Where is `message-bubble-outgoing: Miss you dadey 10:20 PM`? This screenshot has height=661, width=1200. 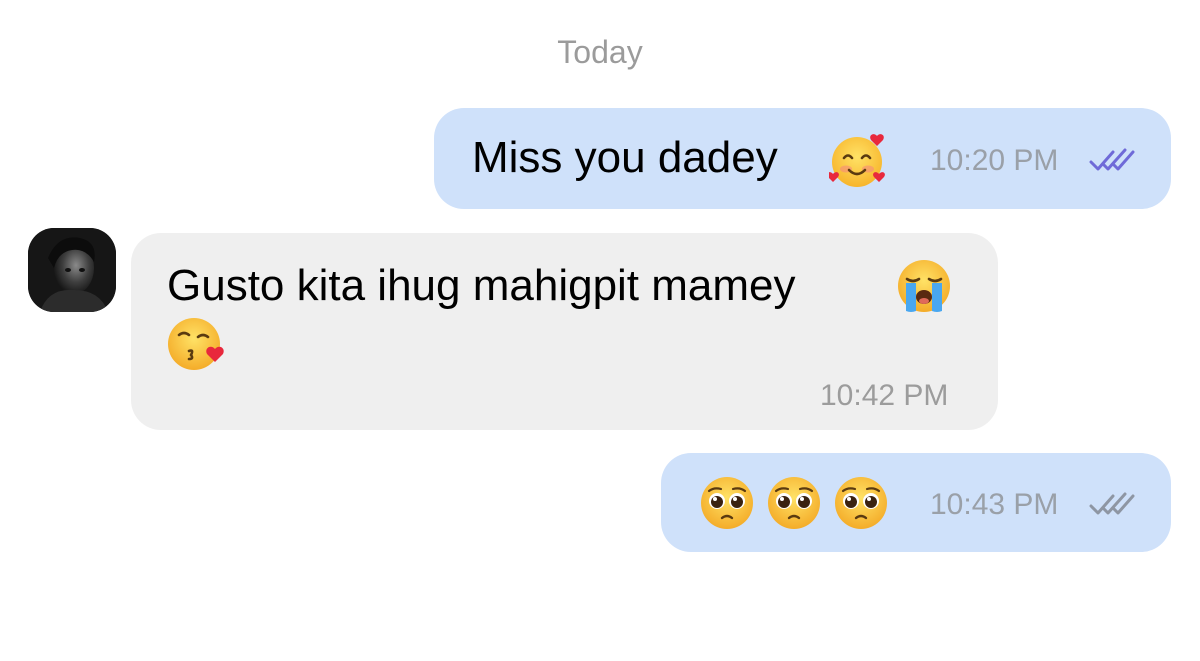
message-bubble-outgoing: Miss you dadey 10:20 PM is located at coordinates (802, 158).